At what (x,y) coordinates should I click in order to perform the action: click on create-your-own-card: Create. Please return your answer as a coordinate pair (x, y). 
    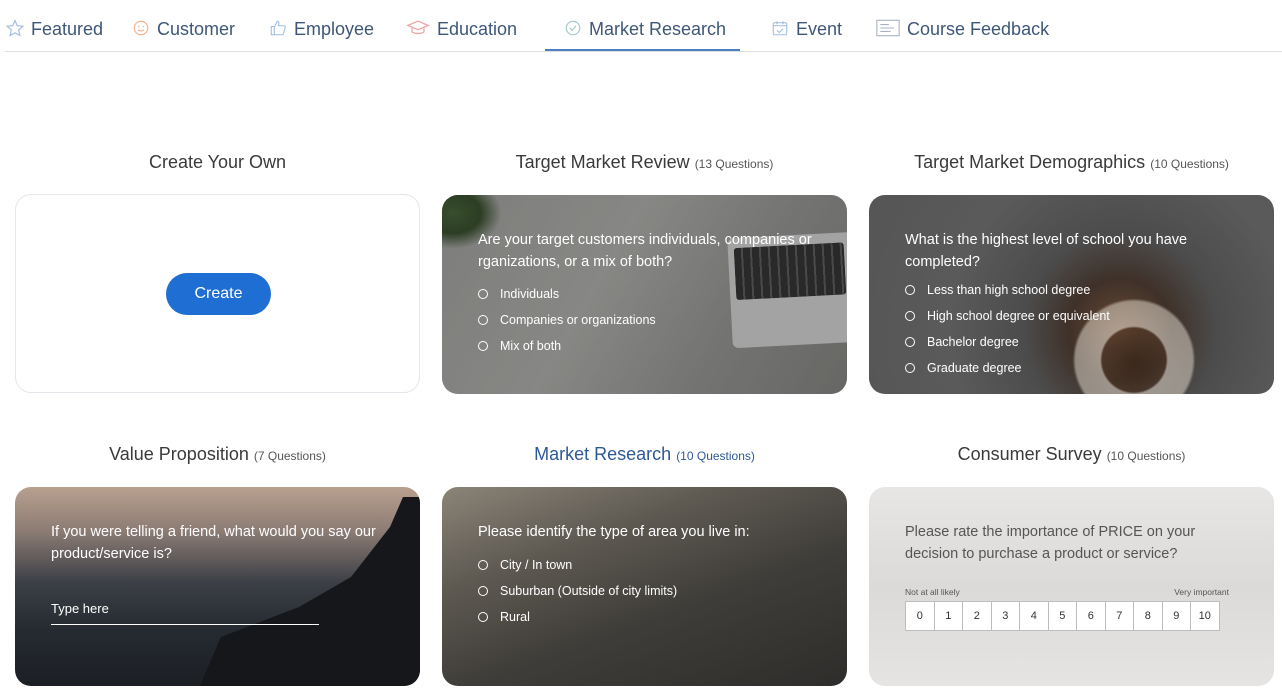
    Looking at the image, I should click on (217, 293).